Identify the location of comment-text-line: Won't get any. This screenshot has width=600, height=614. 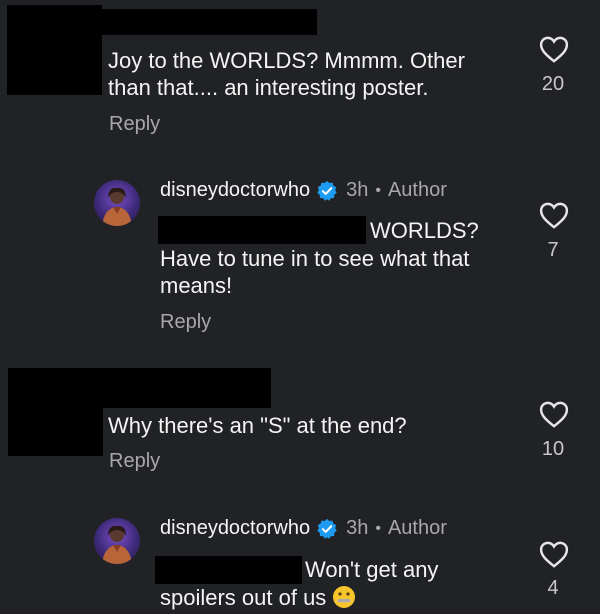
(372, 569).